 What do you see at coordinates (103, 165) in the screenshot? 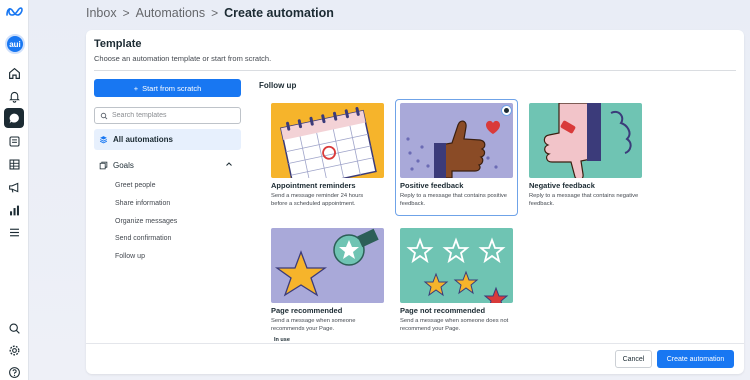
I see `copy-icon` at bounding box center [103, 165].